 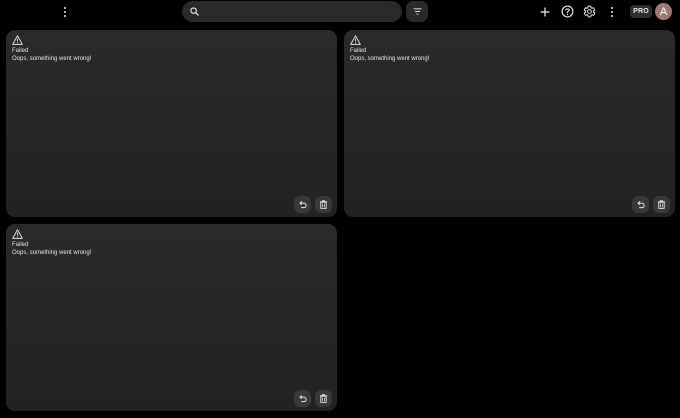 I want to click on add-button, so click(x=544, y=11).